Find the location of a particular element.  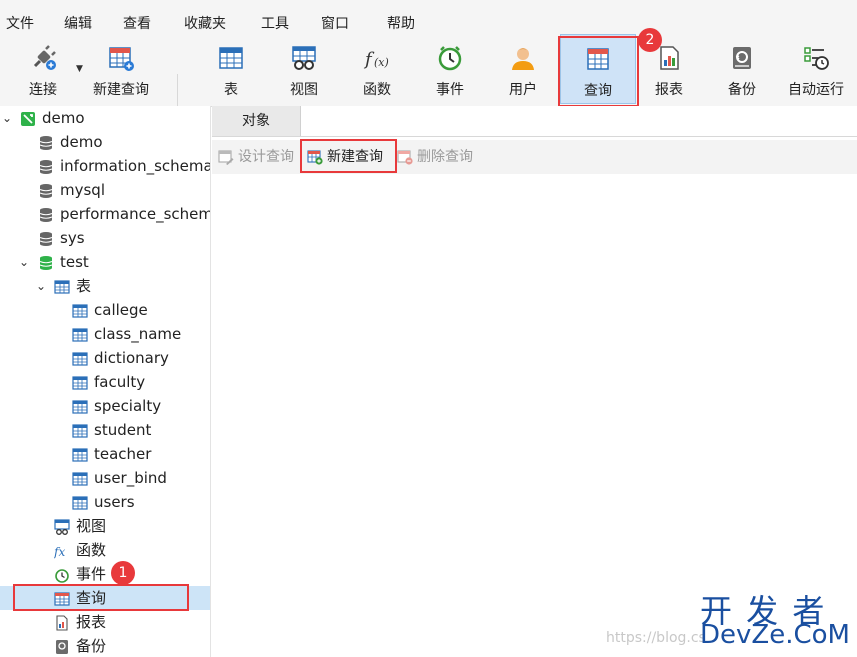

menu-favorites: 收藏夹 is located at coordinates (205, 24).